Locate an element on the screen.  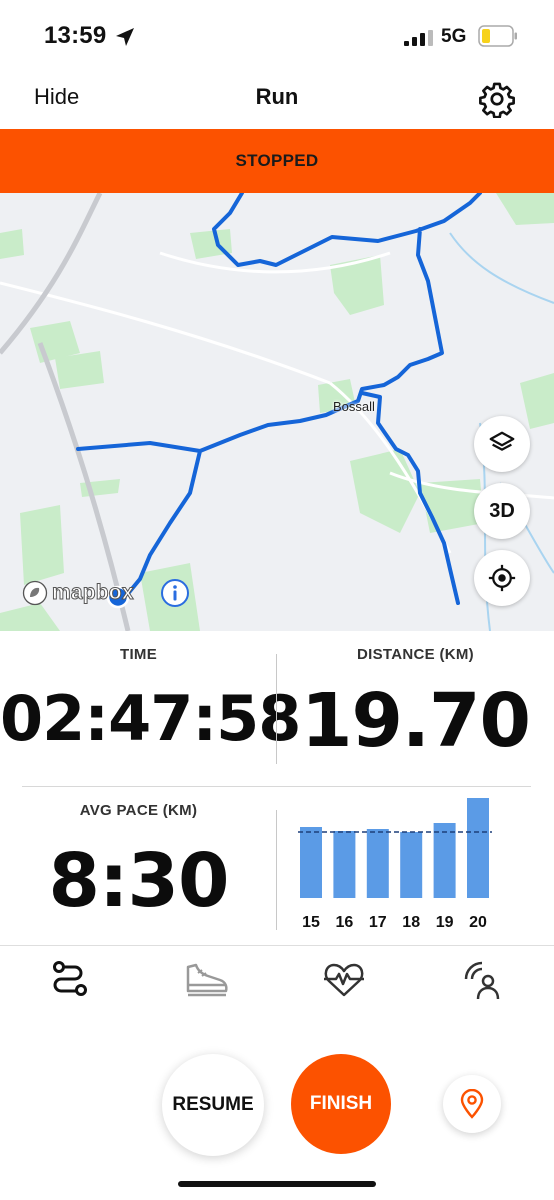
battery-icon is located at coordinates (497, 36).